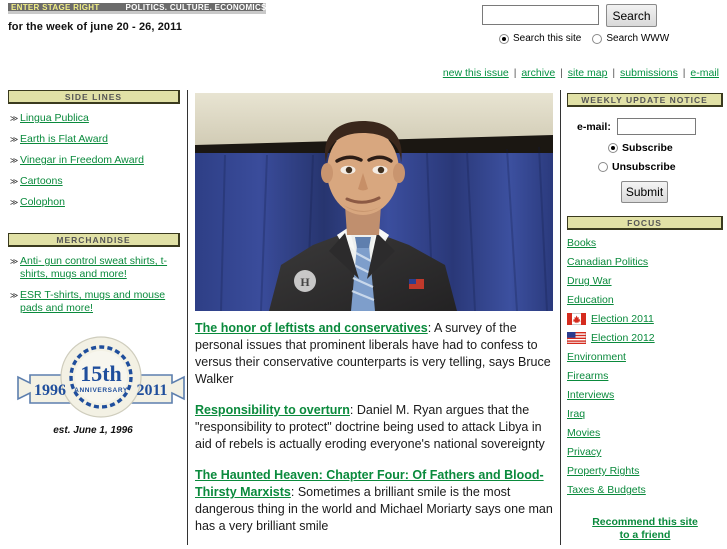 The height and width of the screenshot is (549, 727). What do you see at coordinates (645, 223) in the screenshot?
I see `focus-heading: FOCUS` at bounding box center [645, 223].